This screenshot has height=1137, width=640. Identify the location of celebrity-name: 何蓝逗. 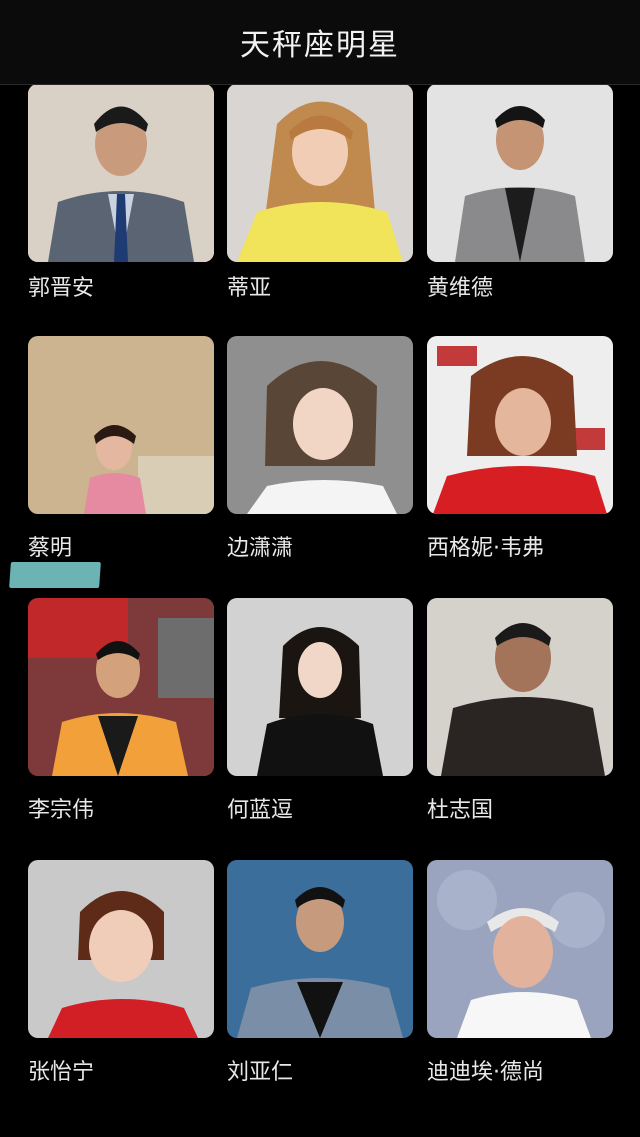
(260, 810).